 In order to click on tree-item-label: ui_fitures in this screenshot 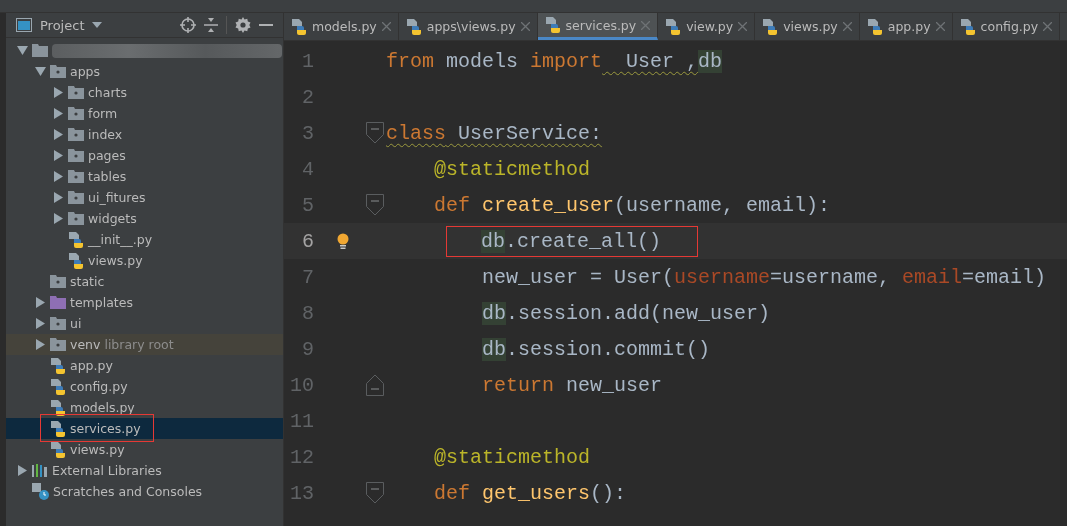, I will do `click(117, 197)`.